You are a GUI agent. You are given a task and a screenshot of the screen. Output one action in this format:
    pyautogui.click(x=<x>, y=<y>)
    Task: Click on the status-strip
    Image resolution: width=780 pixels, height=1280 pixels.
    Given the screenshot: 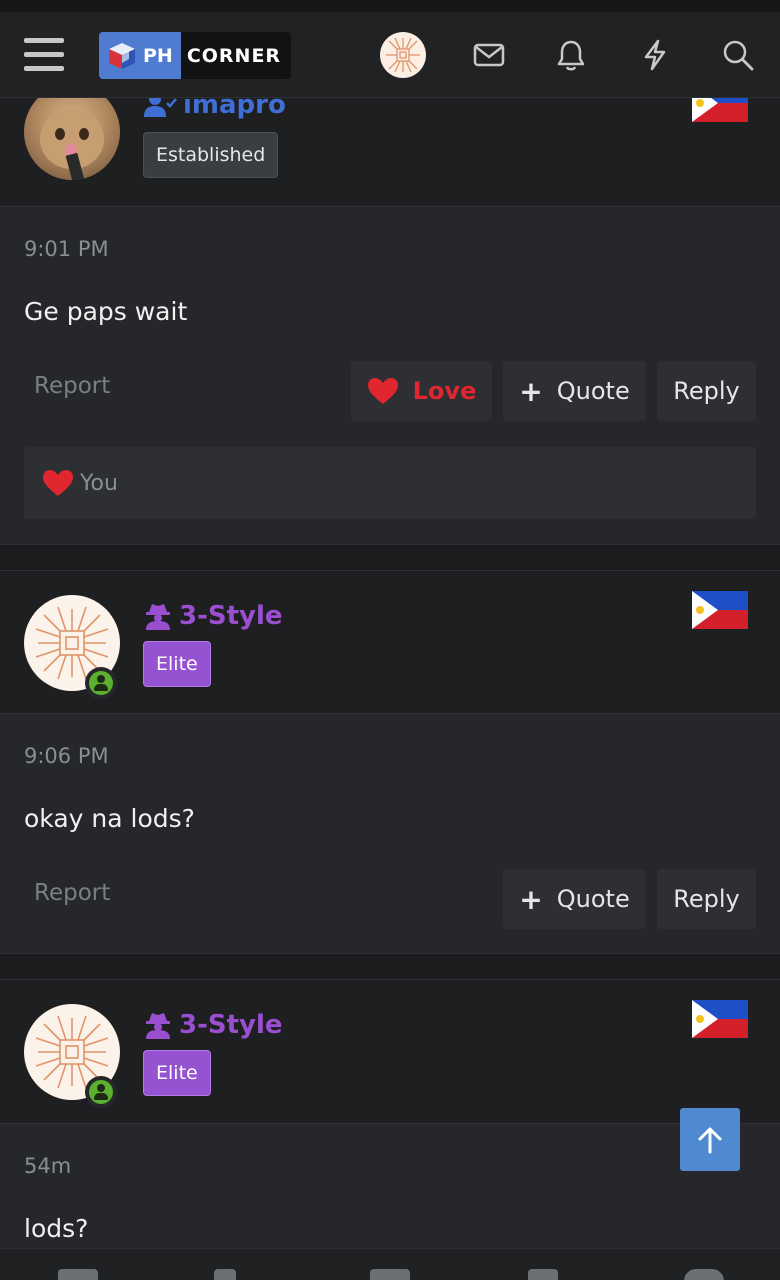 What is the action you would take?
    pyautogui.click(x=390, y=6)
    